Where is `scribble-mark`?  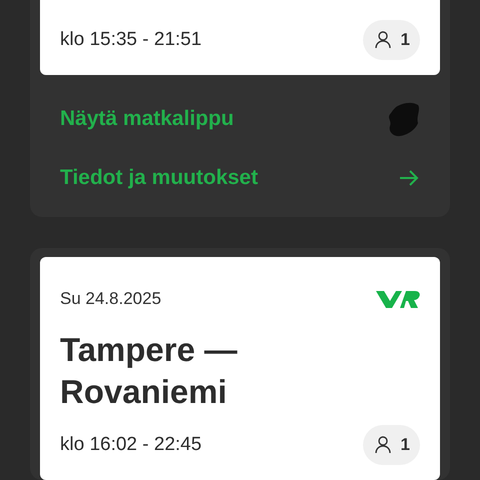
scribble-mark is located at coordinates (404, 118).